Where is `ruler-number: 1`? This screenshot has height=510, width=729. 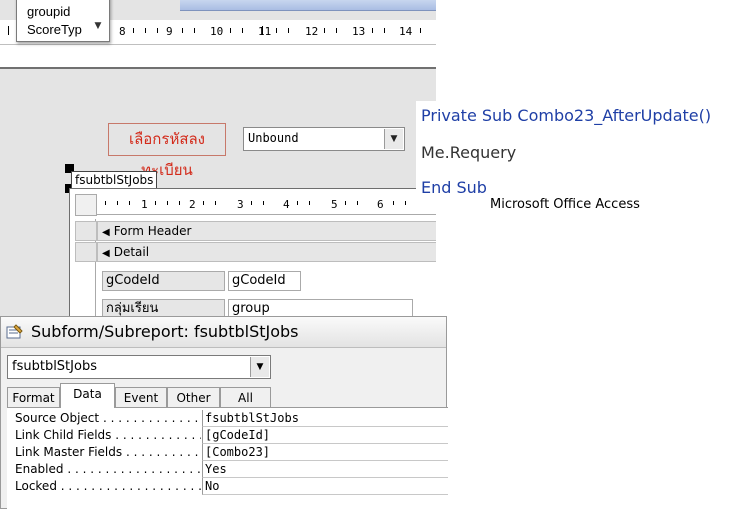 ruler-number: 1 is located at coordinates (144, 204).